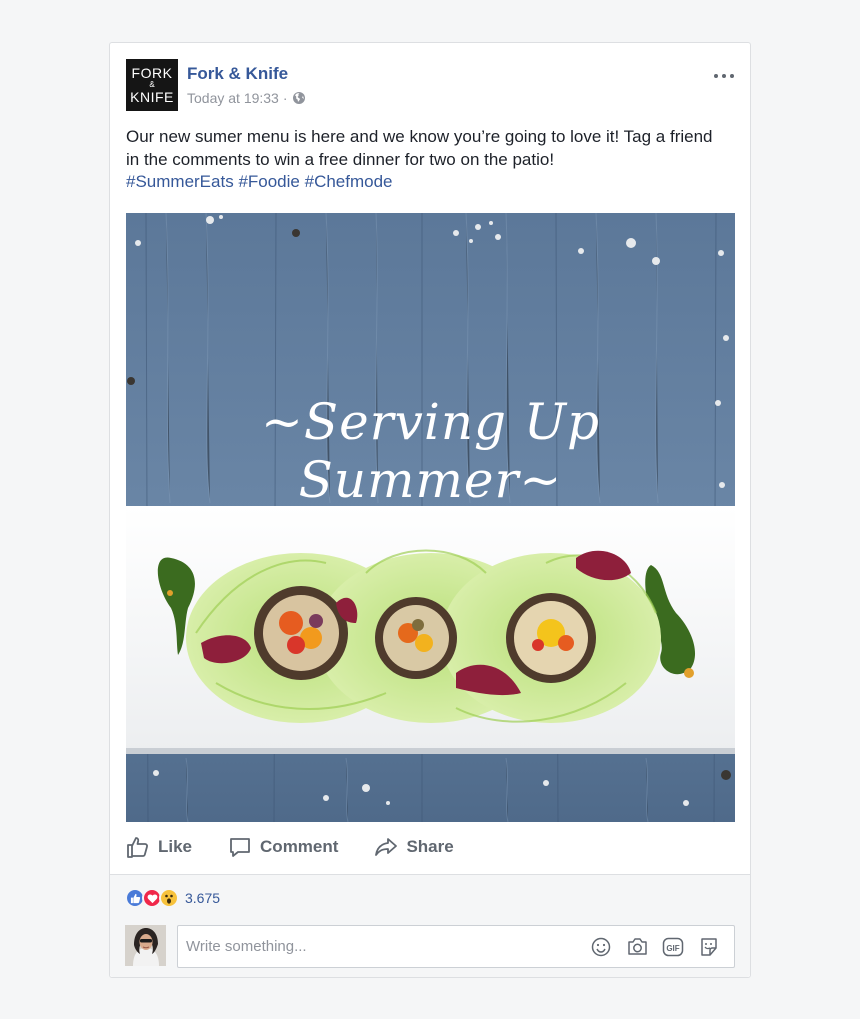  Describe the element at coordinates (386, 847) in the screenshot. I see `share-icon` at that location.